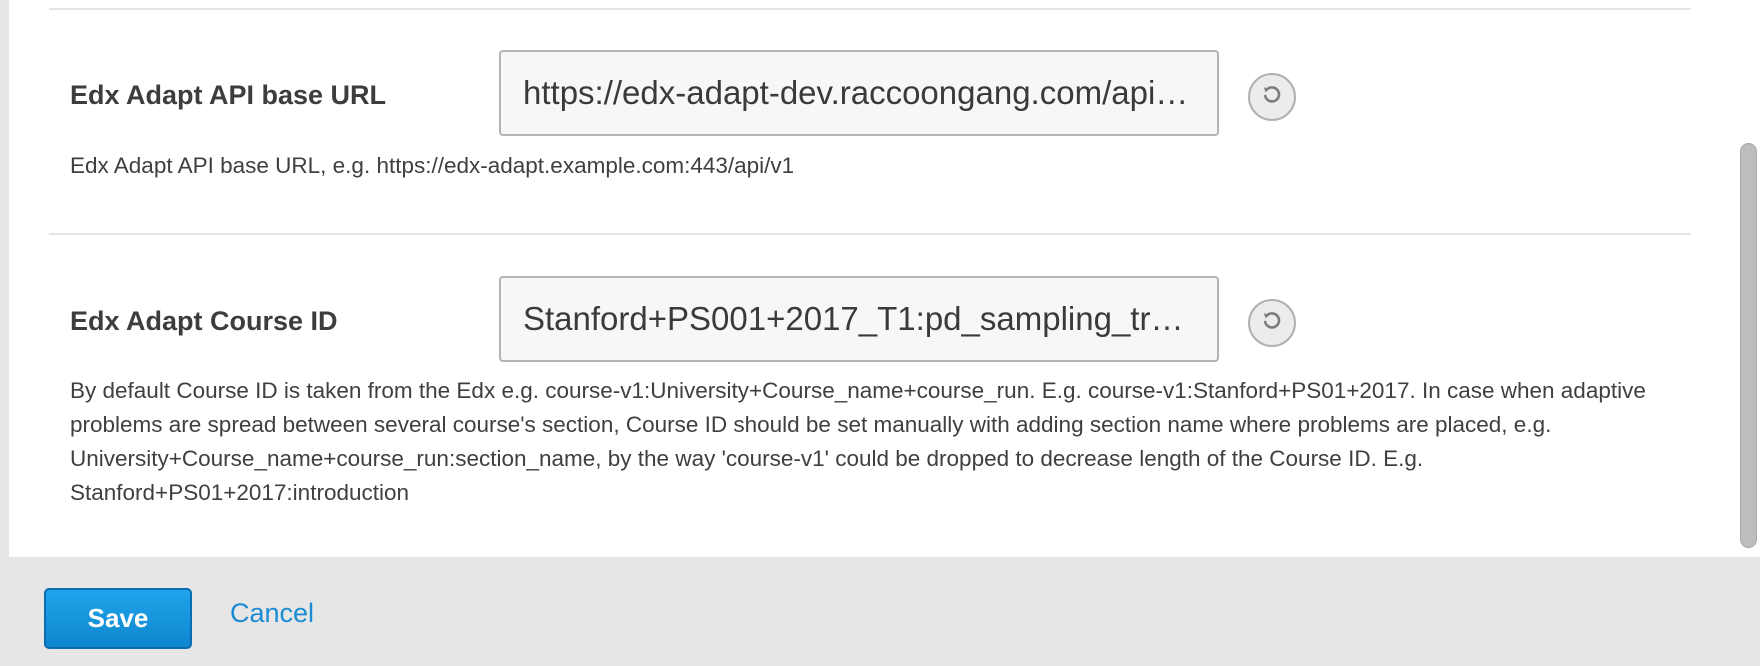 The width and height of the screenshot is (1760, 666). I want to click on api-base-url-reset-button, so click(1272, 97).